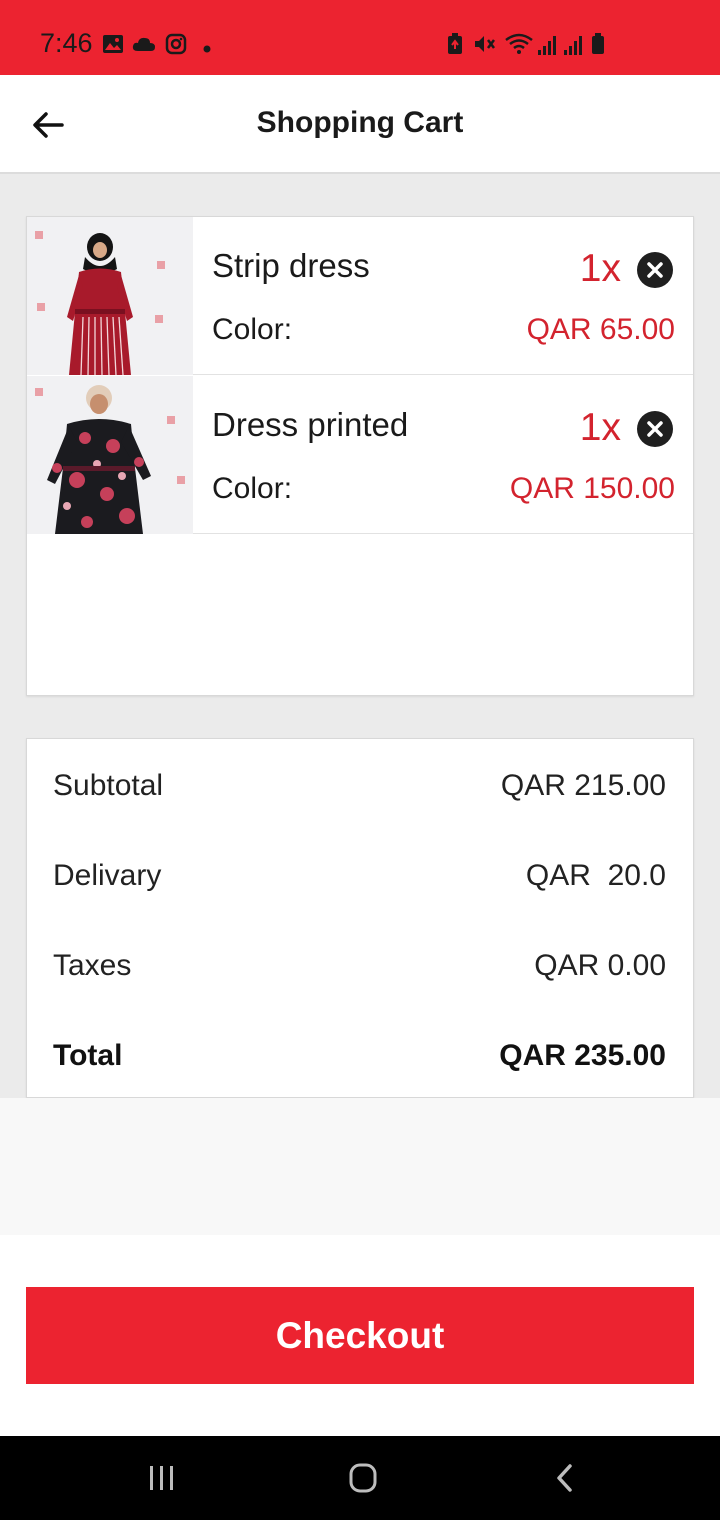 This screenshot has height=1520, width=720. I want to click on battery-icon, so click(598, 46).